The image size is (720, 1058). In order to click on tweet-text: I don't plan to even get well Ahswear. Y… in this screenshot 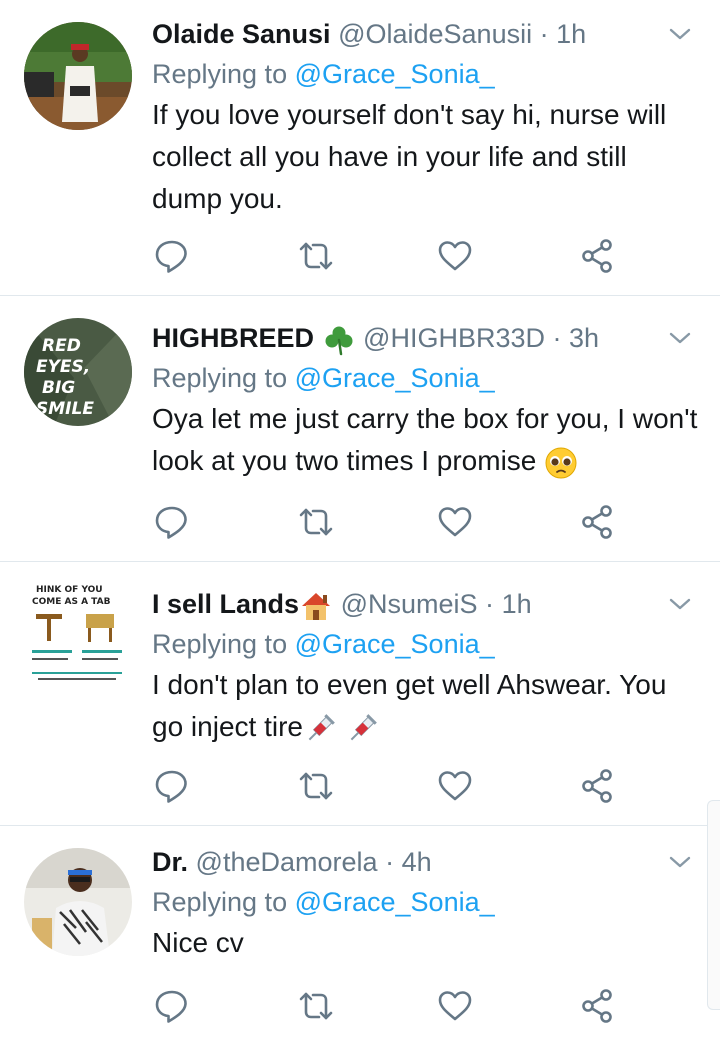, I will do `click(426, 706)`.